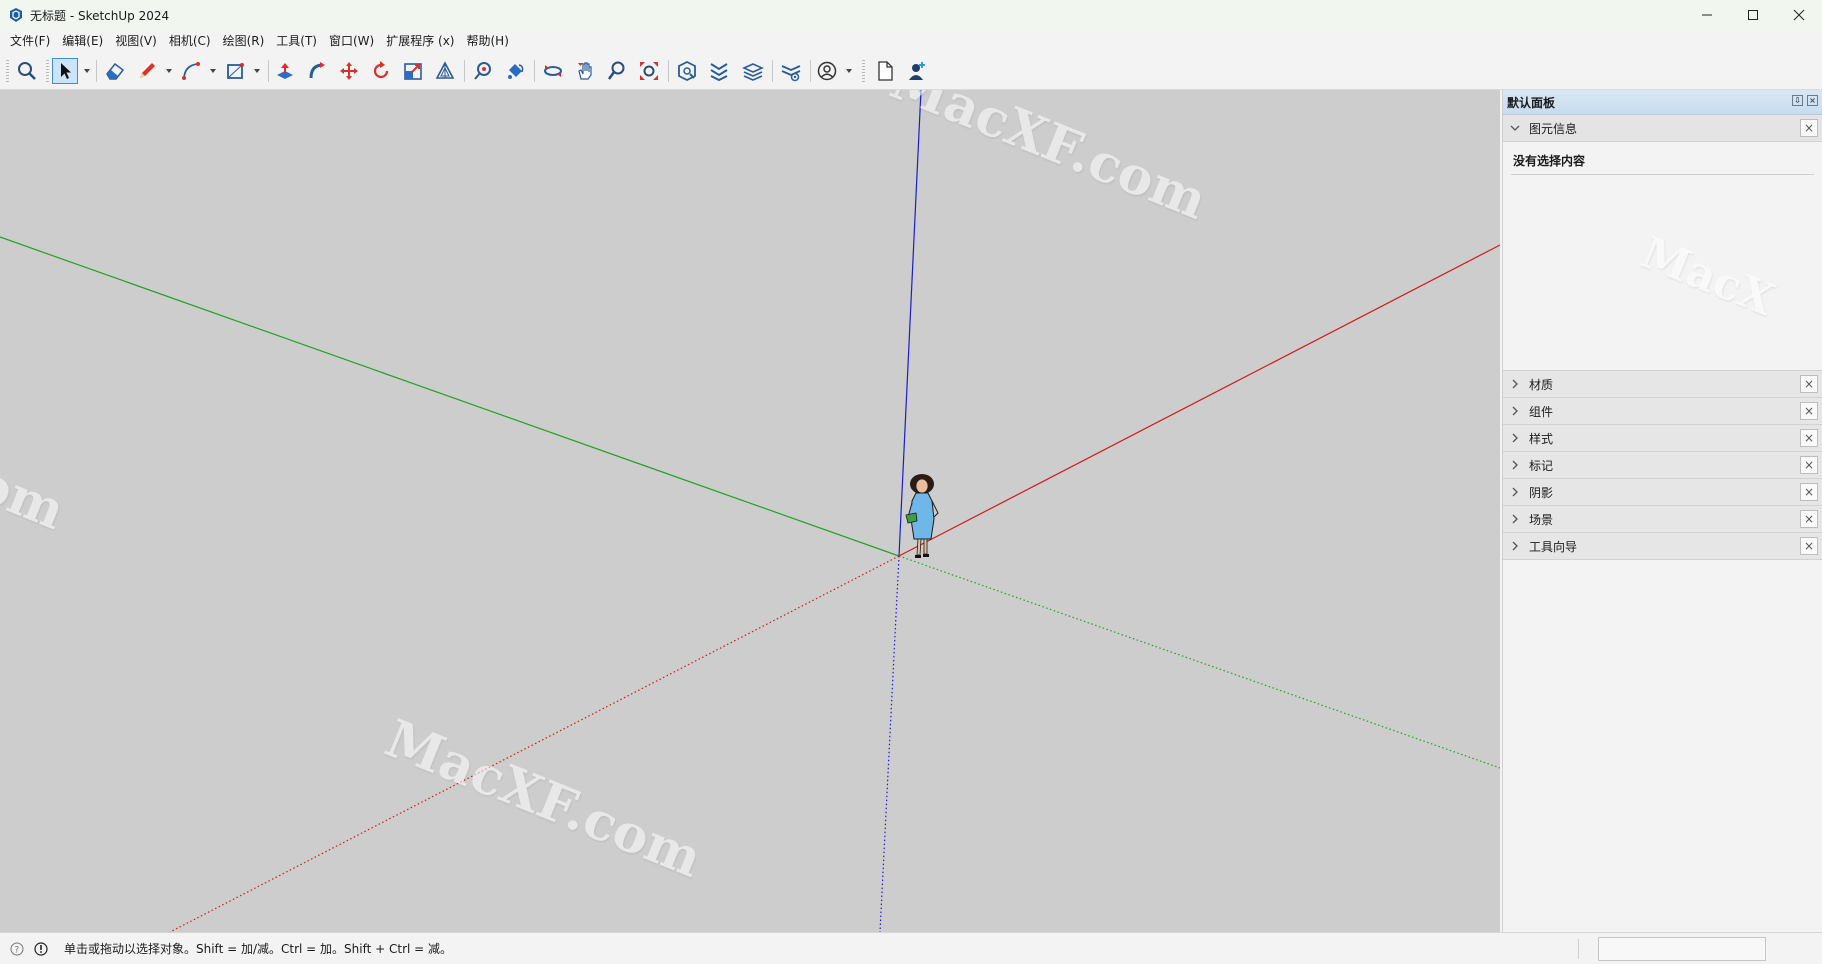 Image resolution: width=1822 pixels, height=964 pixels. What do you see at coordinates (1662, 128) in the screenshot?
I see `panel-entity-info: 图元信息 ×` at bounding box center [1662, 128].